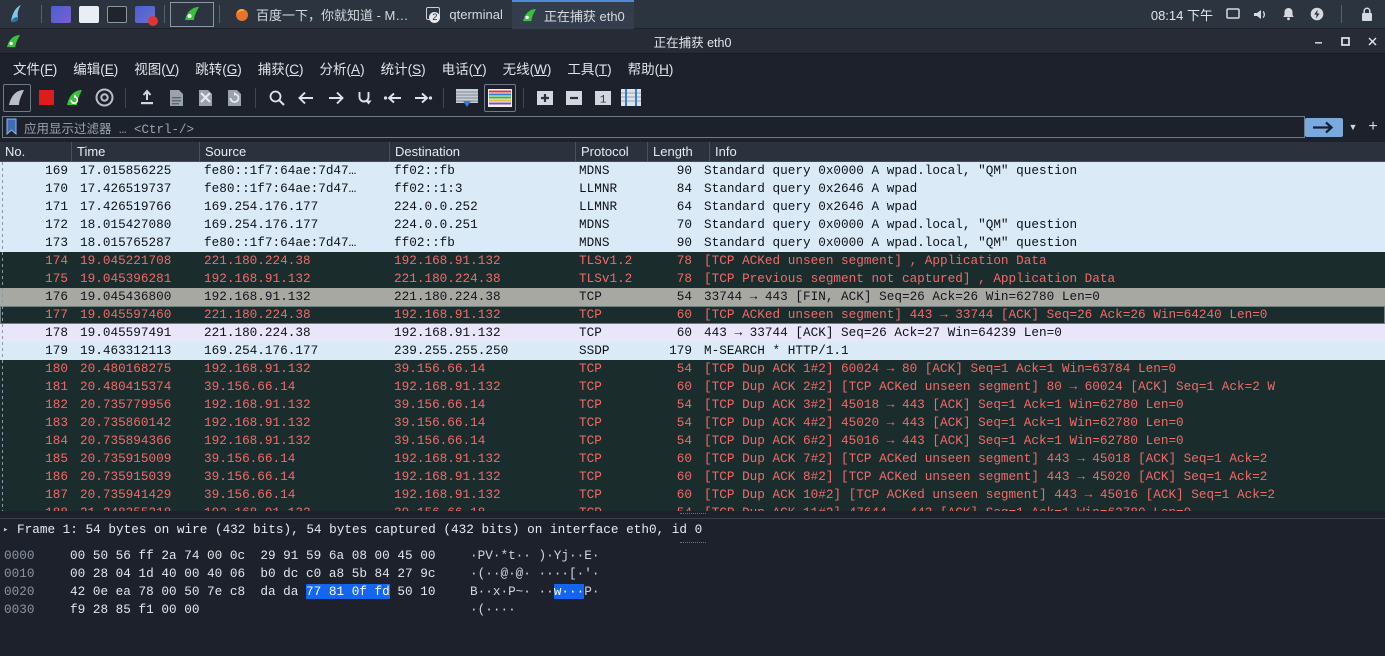 The width and height of the screenshot is (1385, 656). I want to click on column-header-source: Source, so click(295, 151).